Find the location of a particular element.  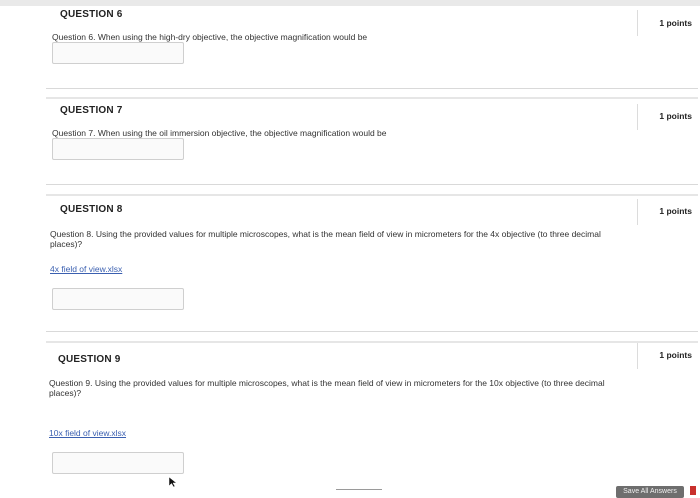

top-strip is located at coordinates (350, 3).